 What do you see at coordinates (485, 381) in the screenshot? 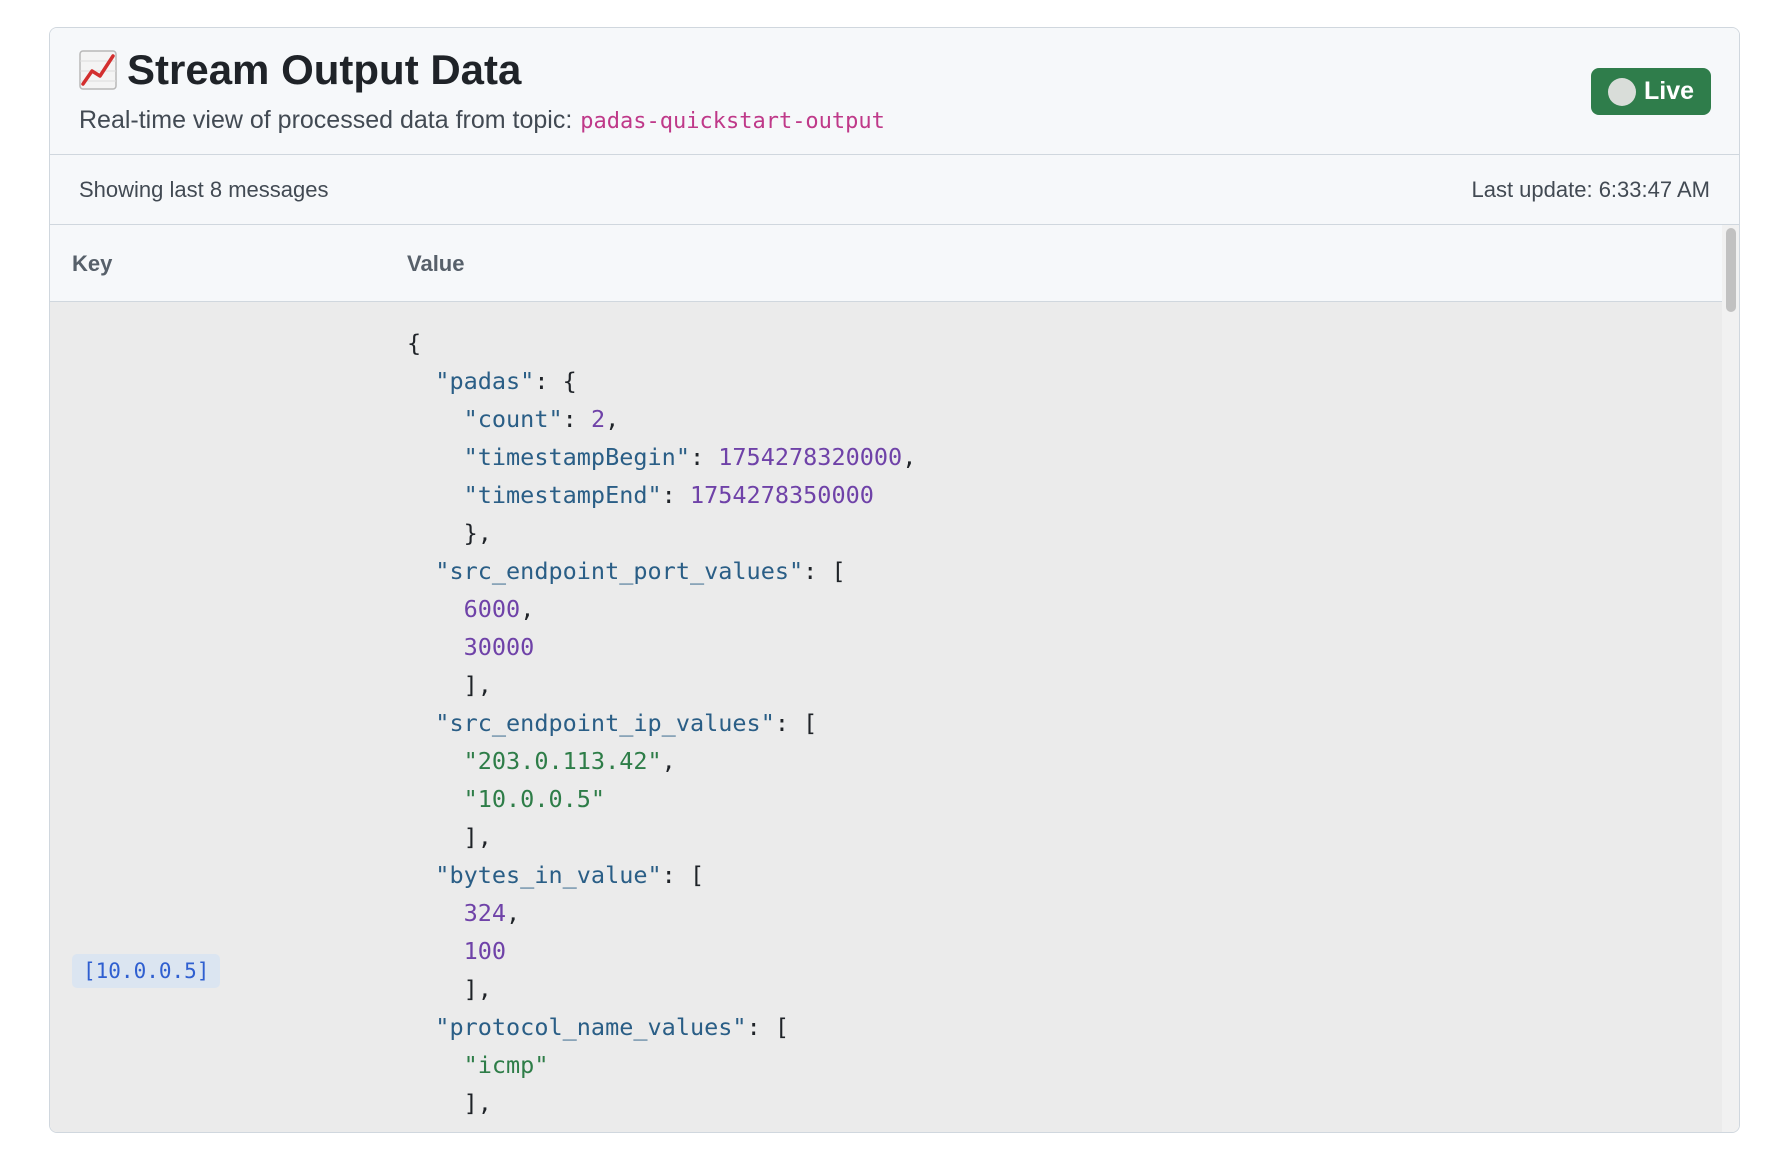
I see `json-key: "padas"` at bounding box center [485, 381].